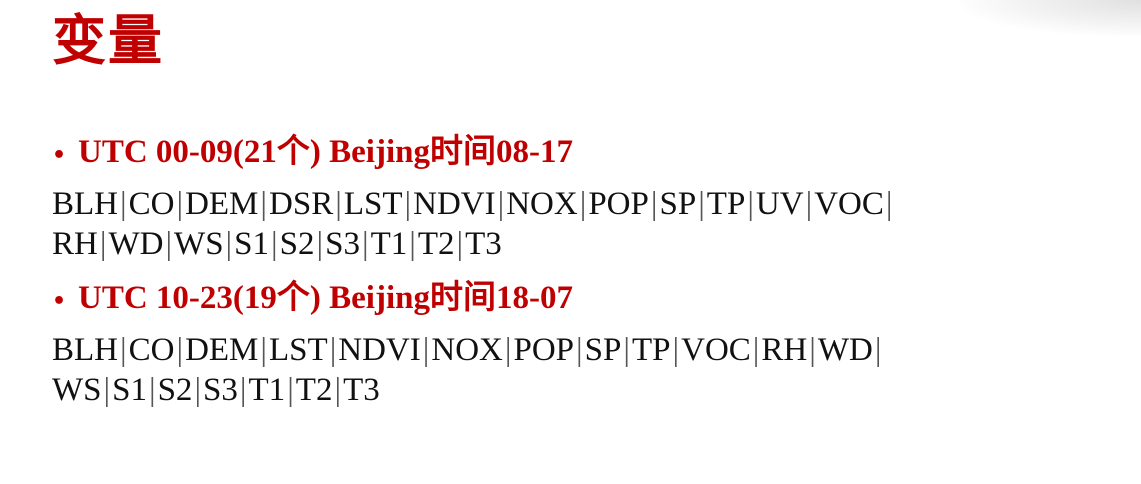  I want to click on corner-shadow, so click(1051, 18).